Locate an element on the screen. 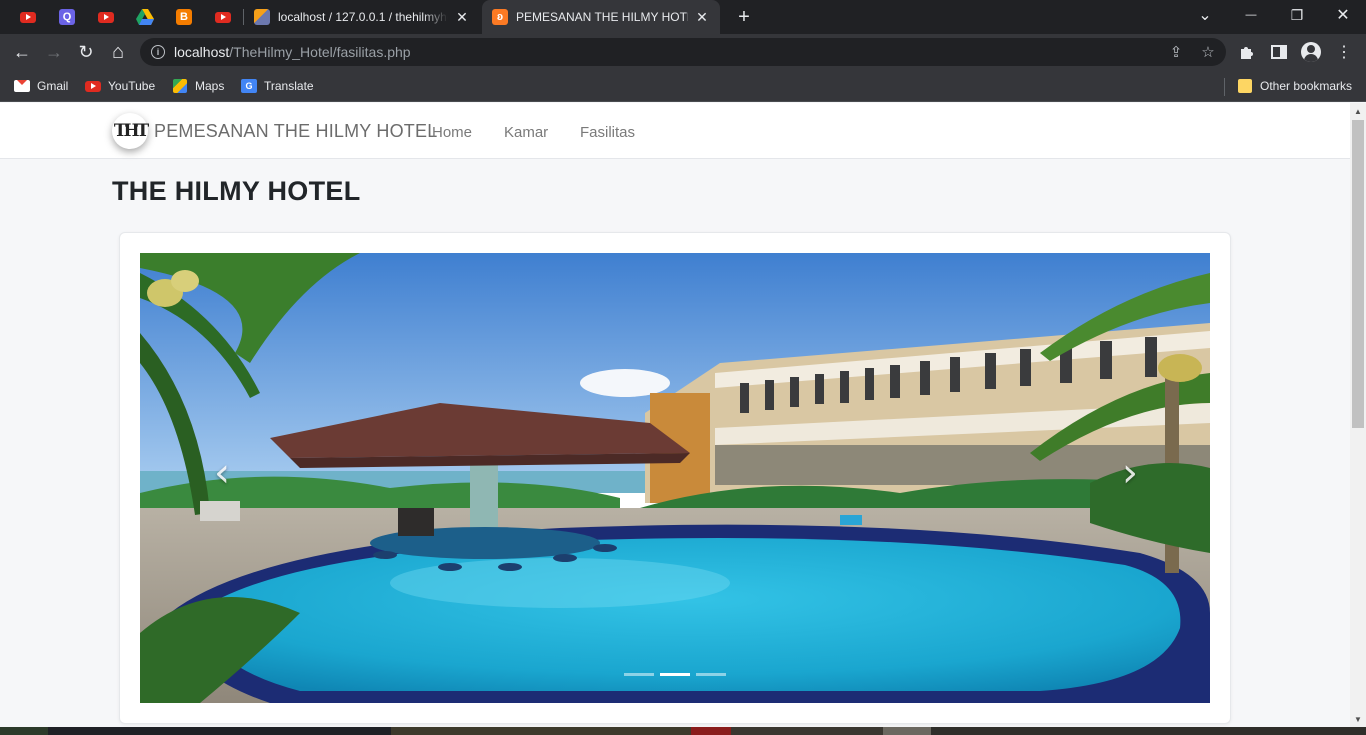 The image size is (1366, 735). share-icon: ⇪ is located at coordinates (1176, 52).